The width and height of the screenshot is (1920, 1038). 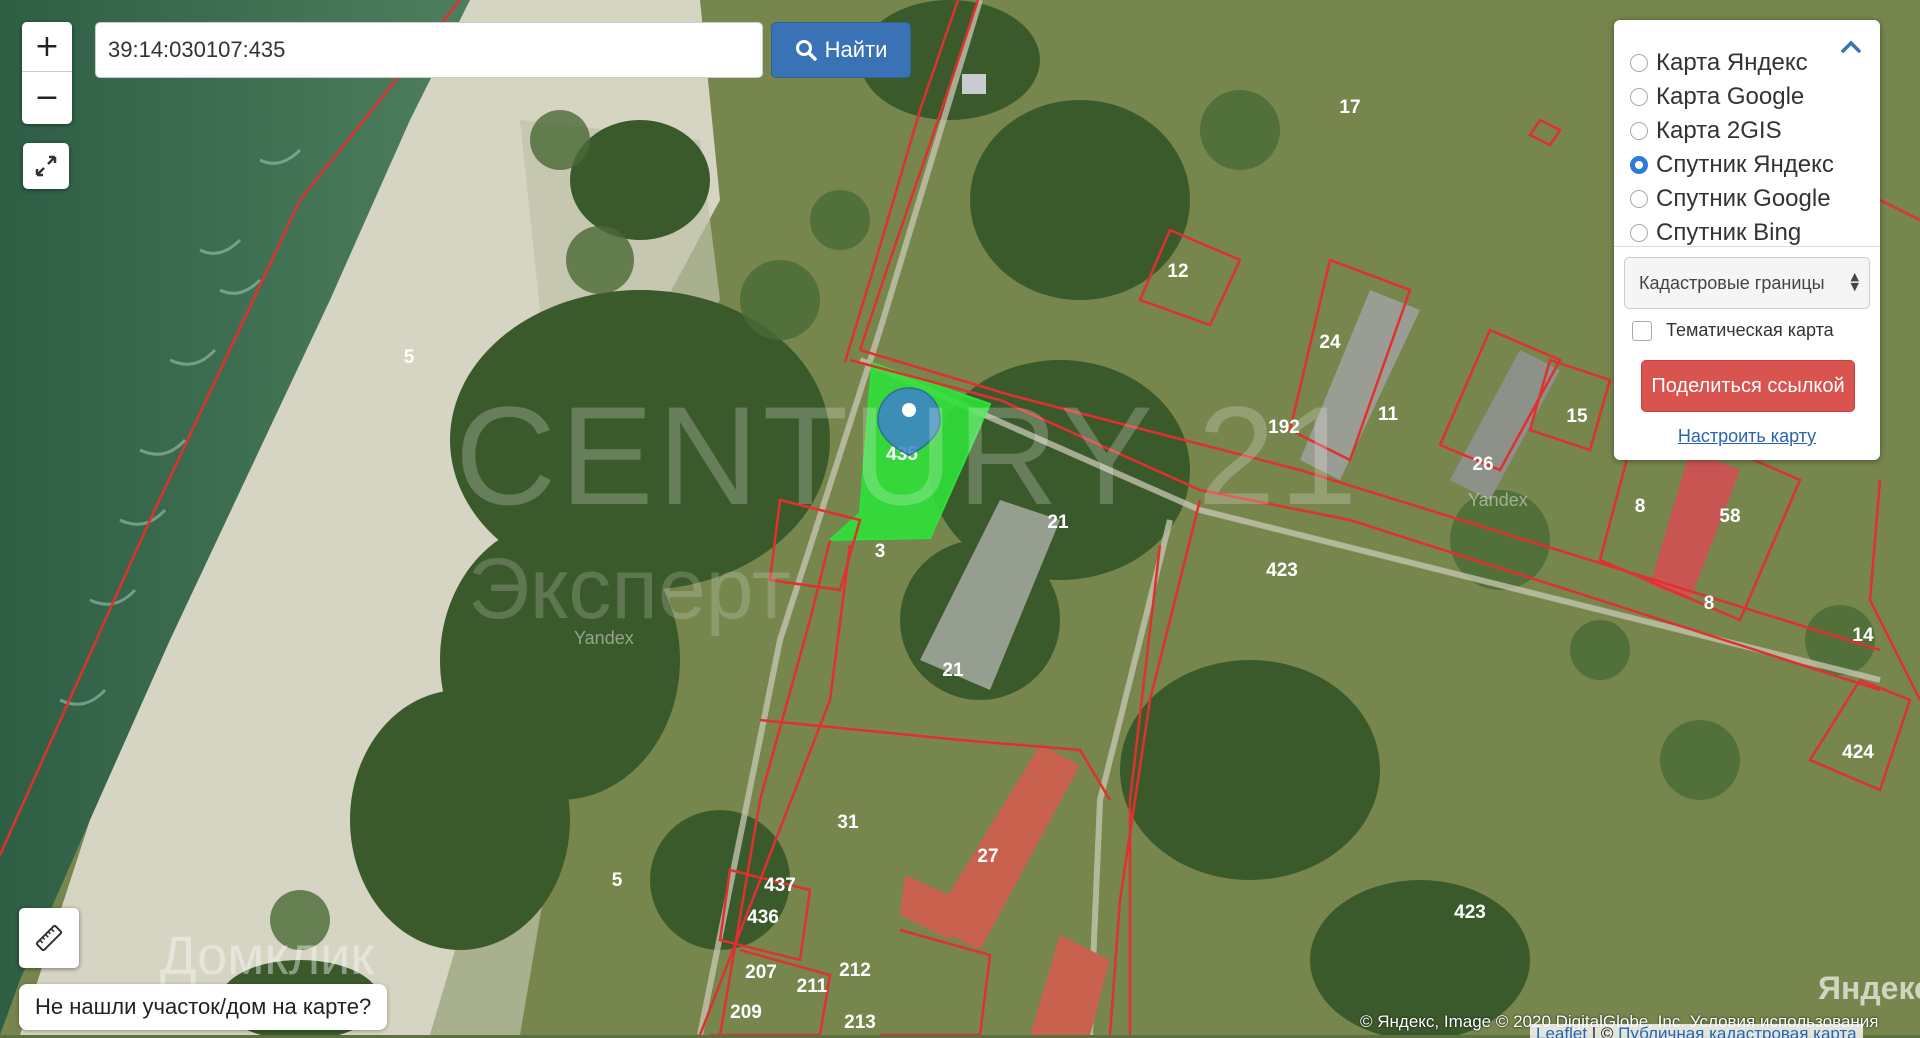 I want to click on ruler-button, so click(x=49, y=938).